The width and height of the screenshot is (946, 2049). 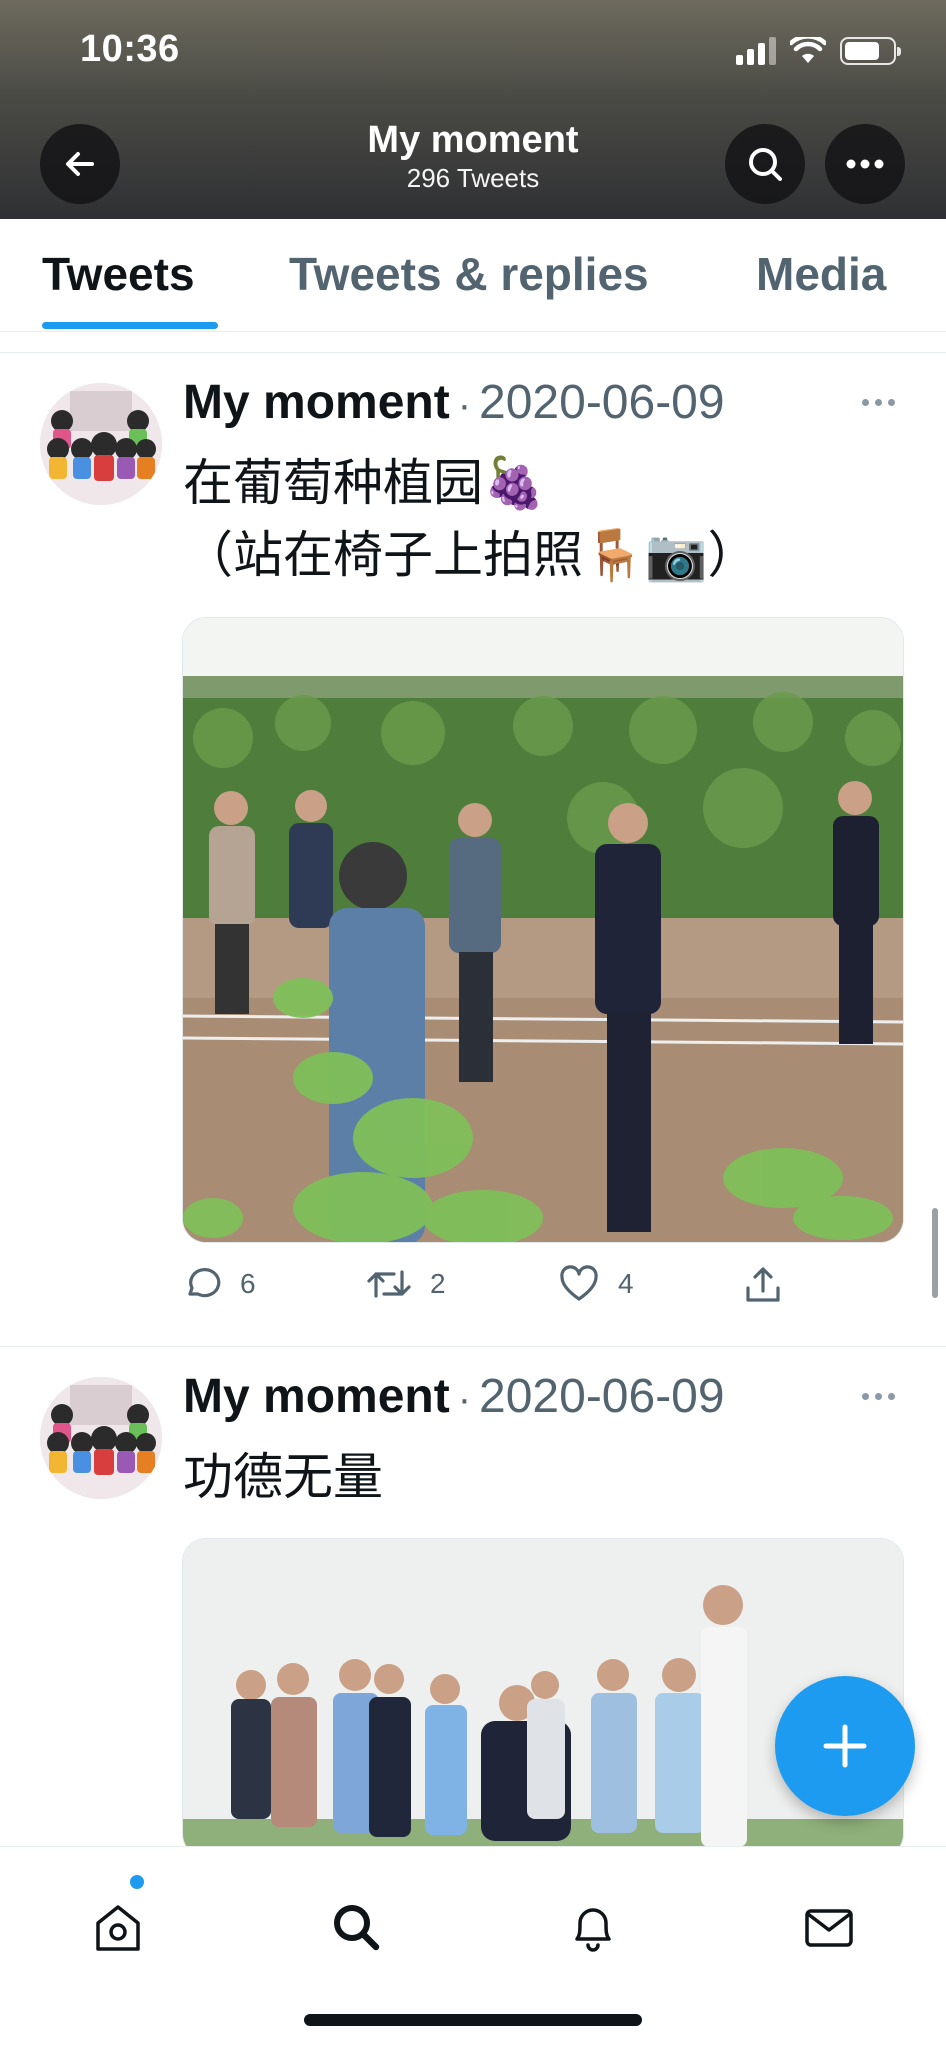 I want to click on more-horizontal-icon, so click(x=865, y=164).